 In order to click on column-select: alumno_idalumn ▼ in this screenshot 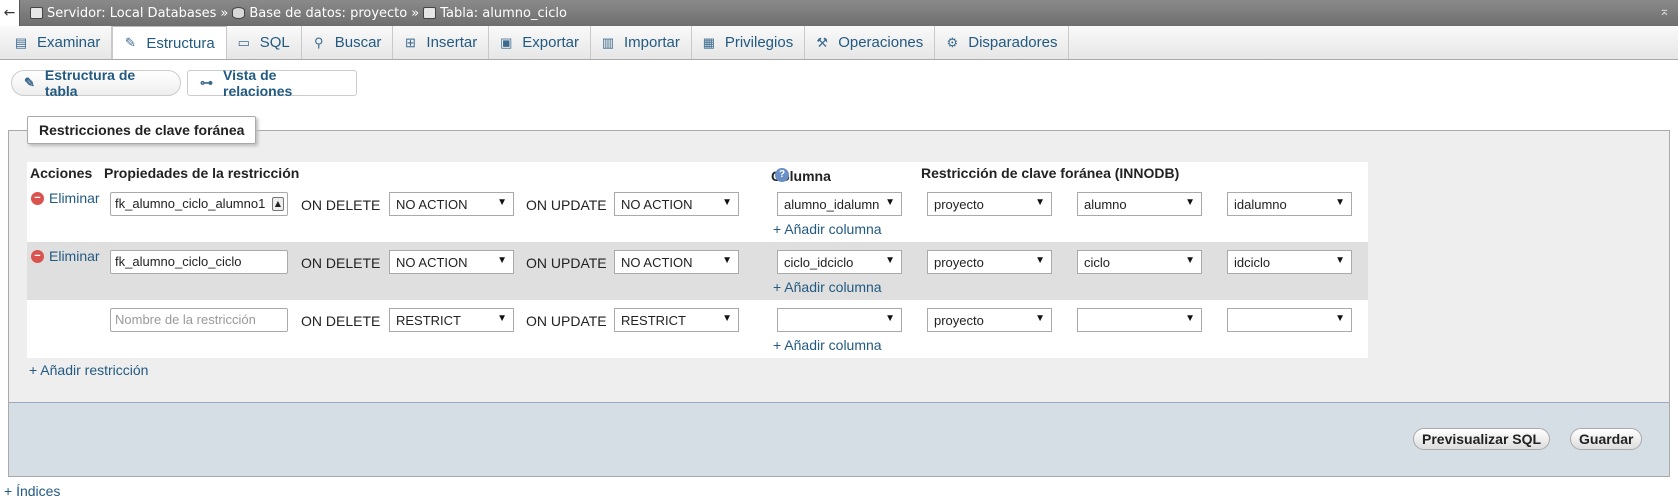, I will do `click(839, 204)`.